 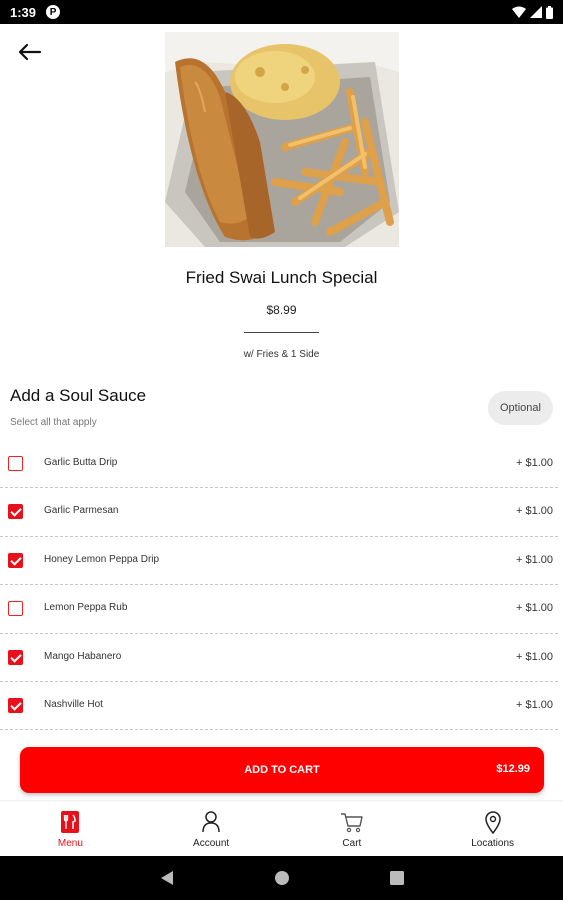 I want to click on android-home-button, so click(x=282, y=878).